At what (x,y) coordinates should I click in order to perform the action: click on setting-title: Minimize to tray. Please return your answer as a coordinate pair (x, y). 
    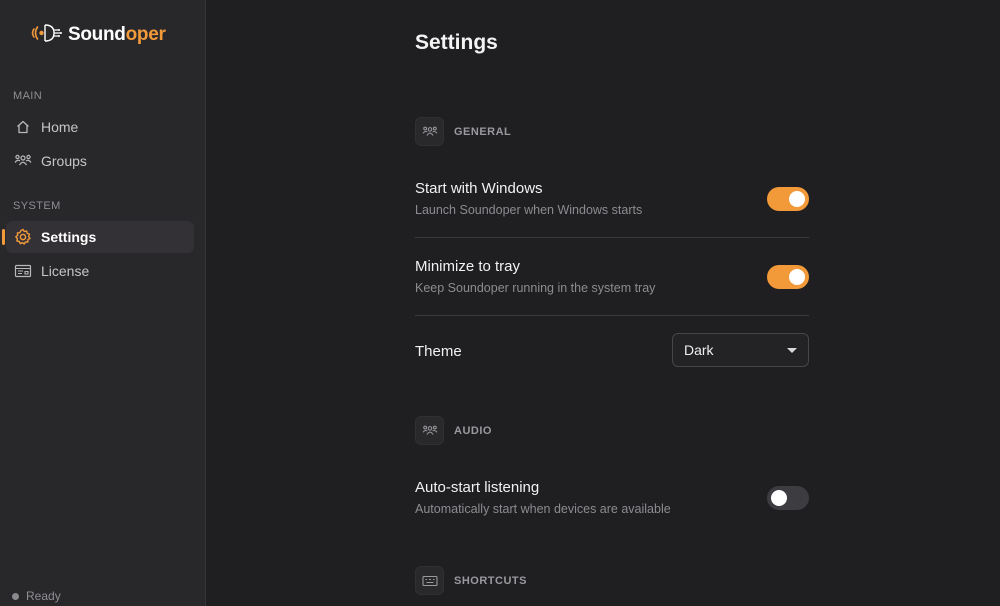
    Looking at the image, I should click on (468, 266).